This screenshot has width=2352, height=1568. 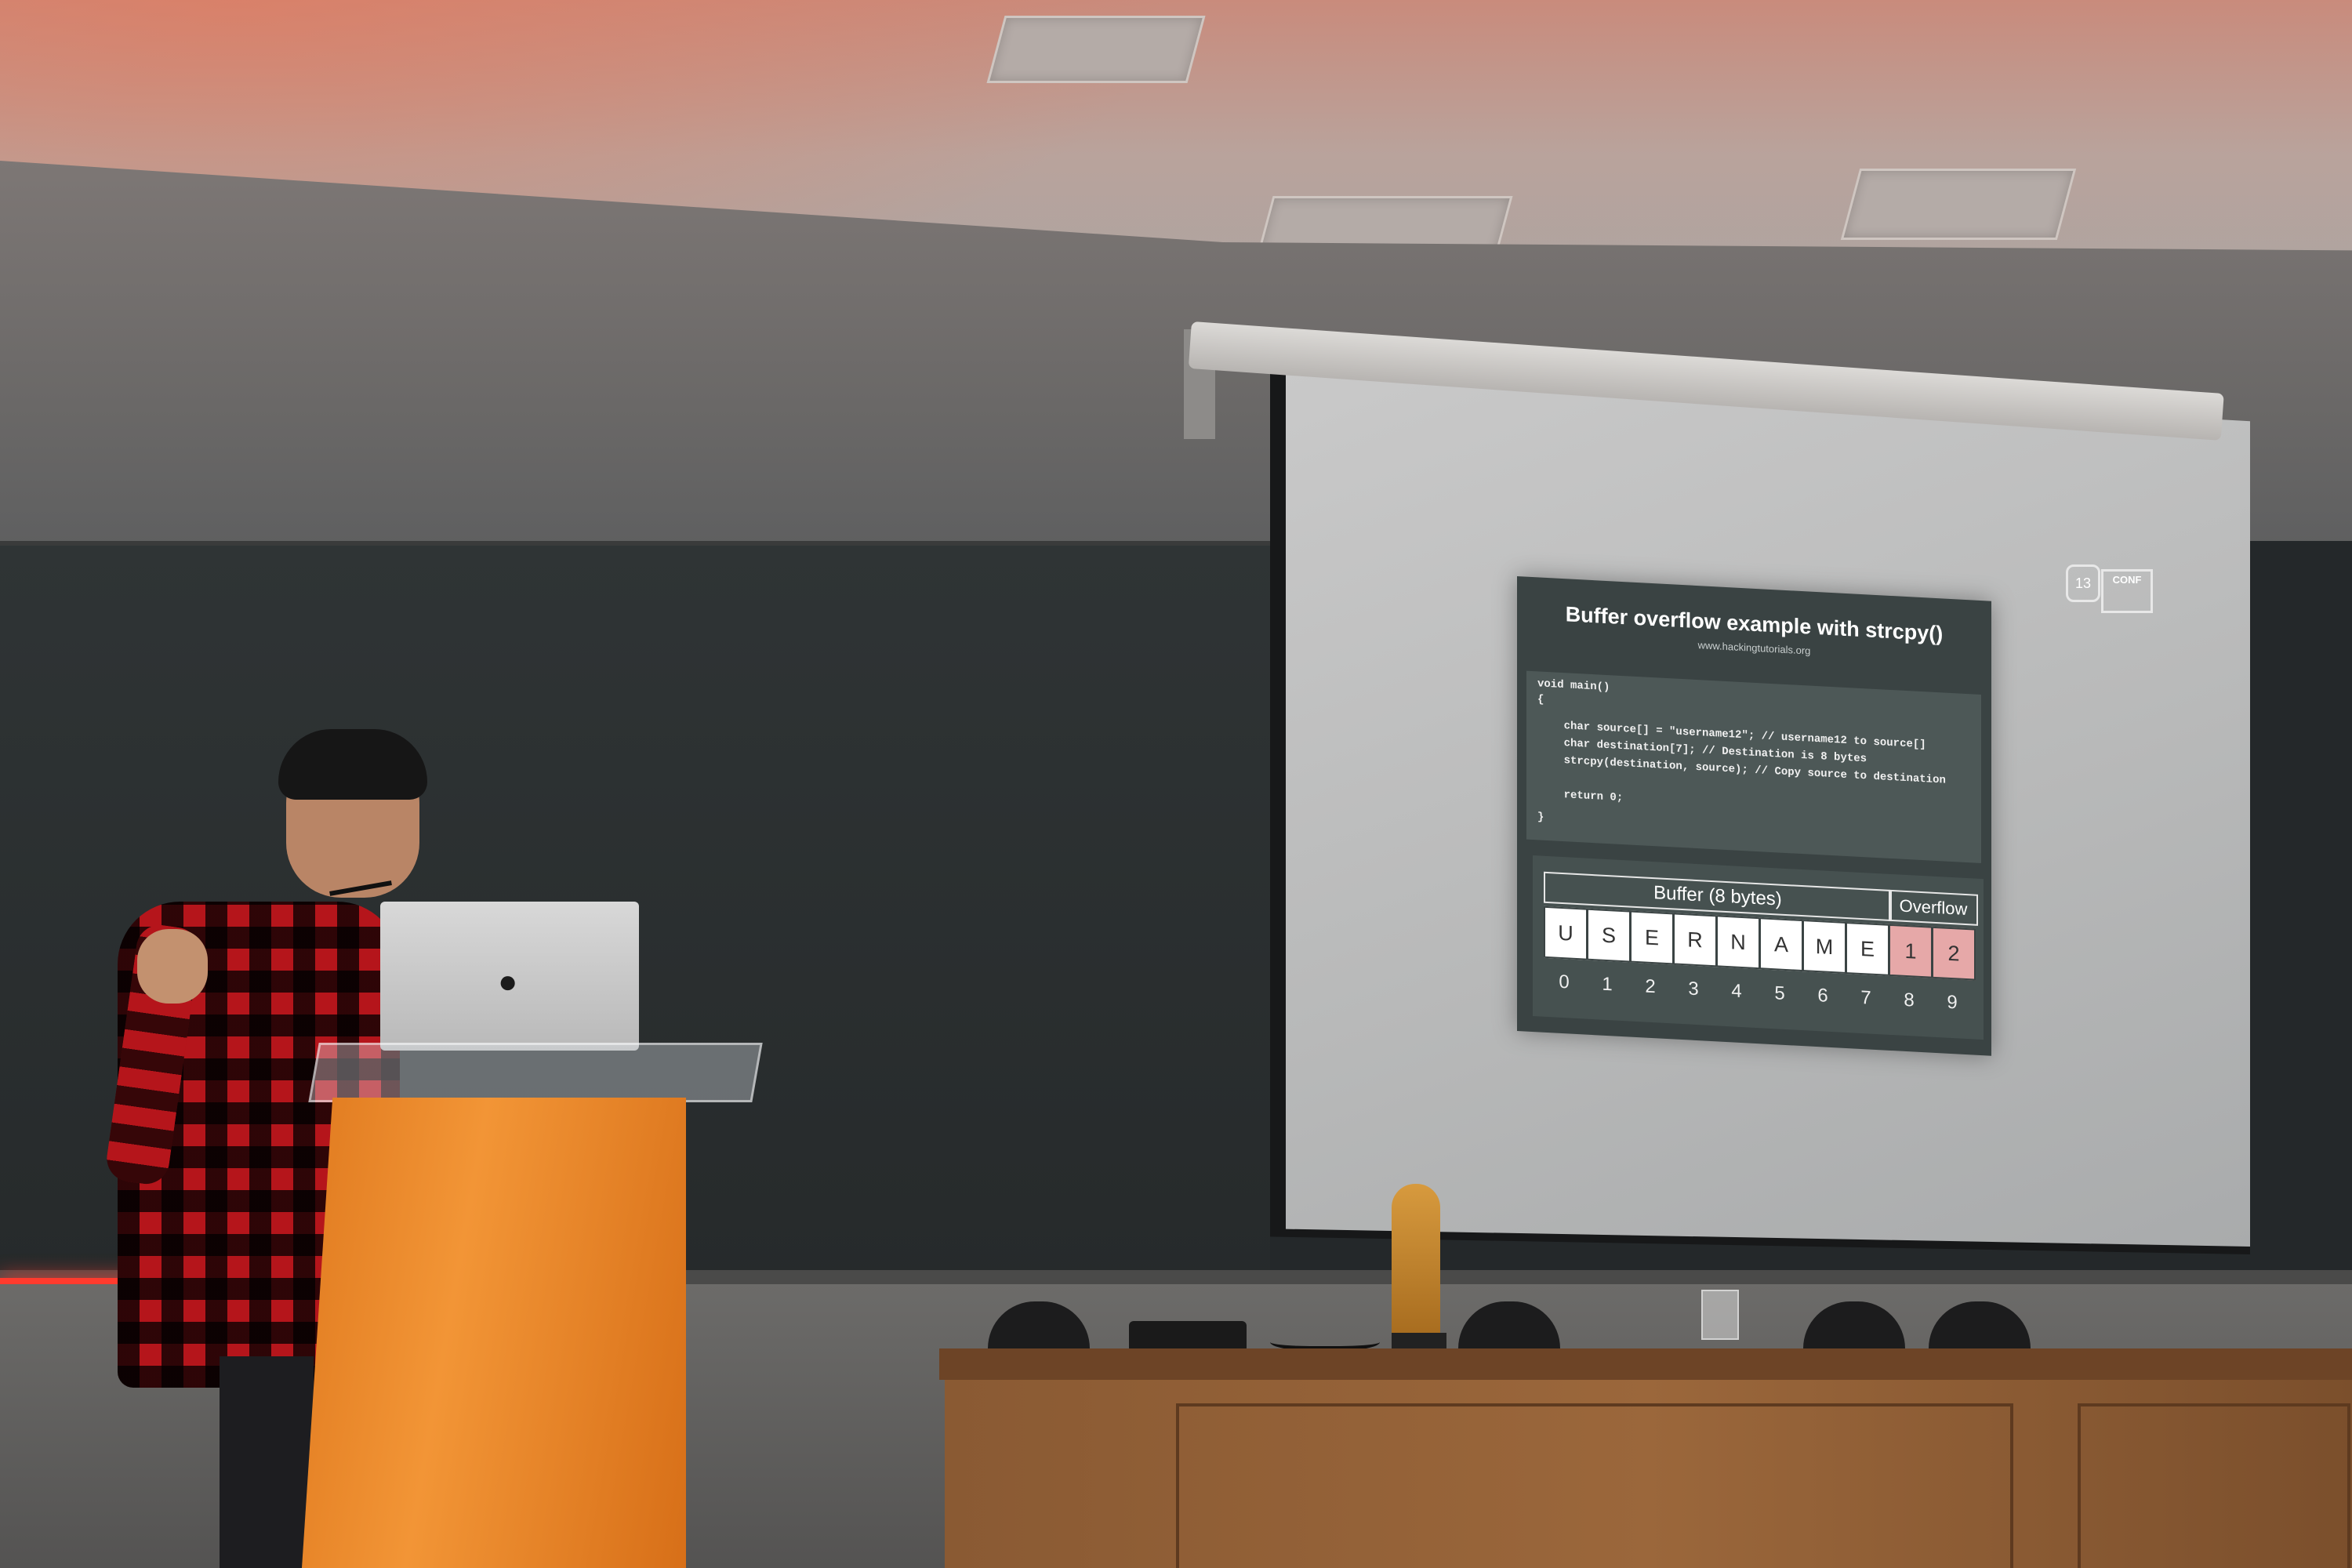 I want to click on presenter-hair, so click(x=352, y=764).